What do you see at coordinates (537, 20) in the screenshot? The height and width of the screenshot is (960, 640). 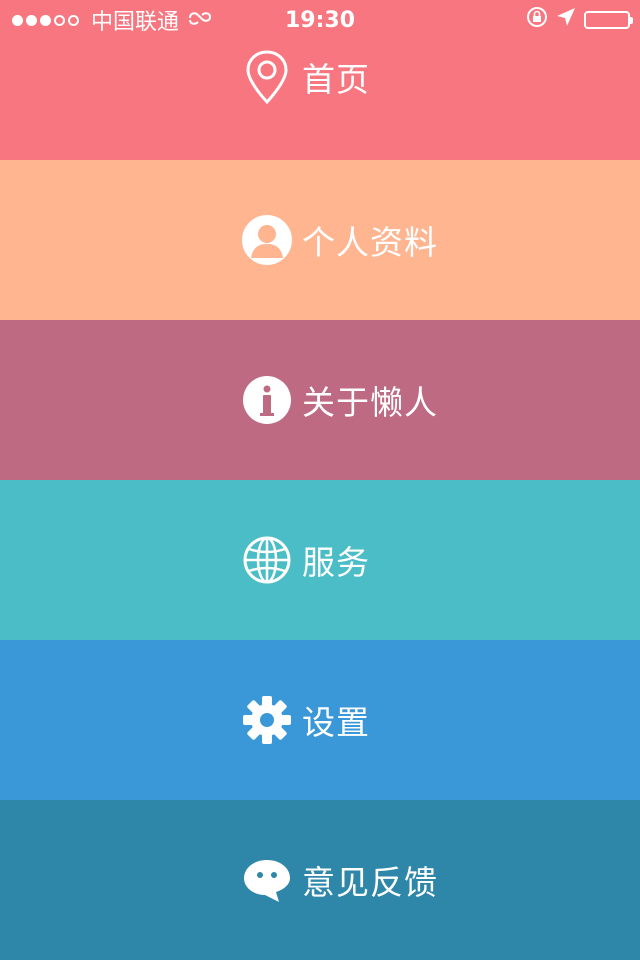 I see `rotation-lock-icon` at bounding box center [537, 20].